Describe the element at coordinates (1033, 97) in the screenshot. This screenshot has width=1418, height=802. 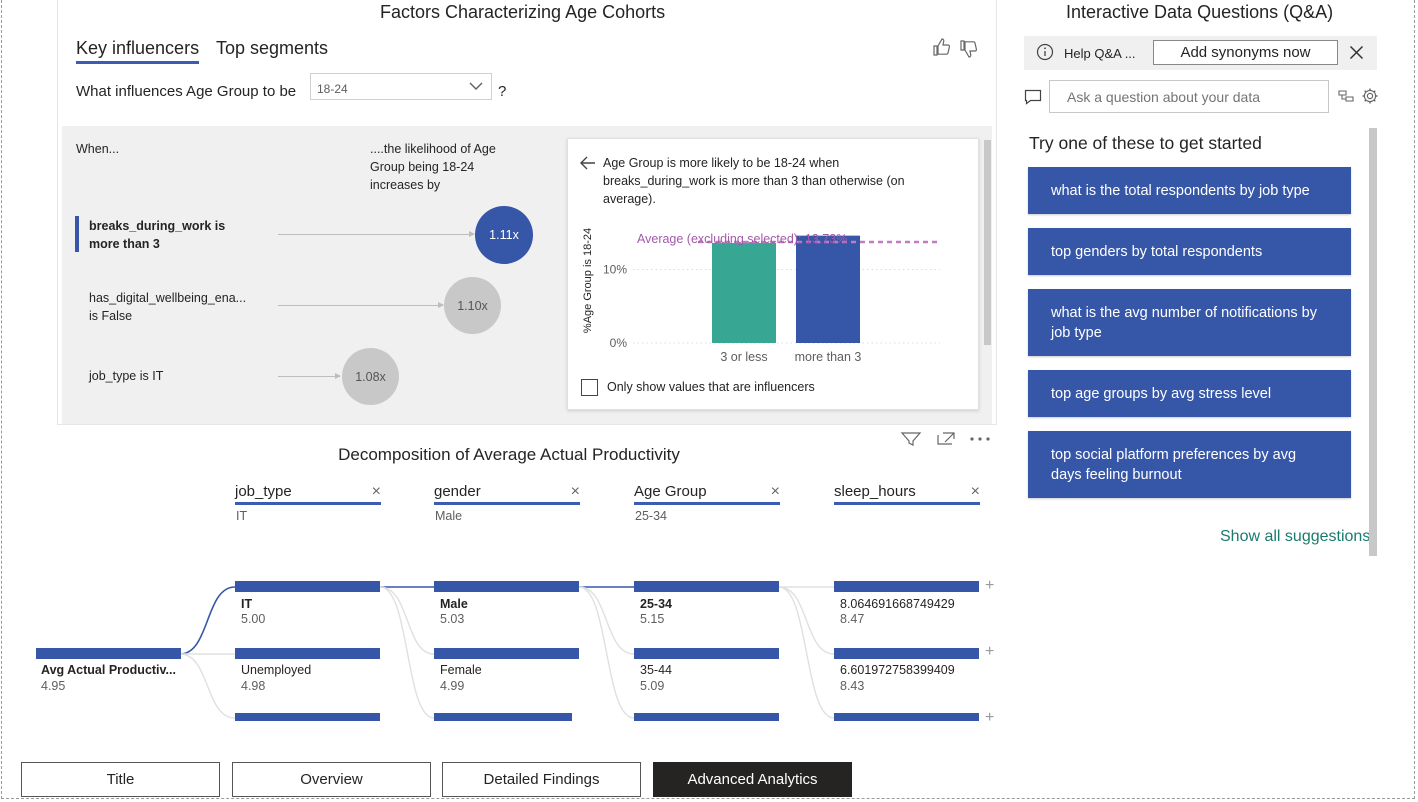
I see `chat-bubble-icon` at that location.